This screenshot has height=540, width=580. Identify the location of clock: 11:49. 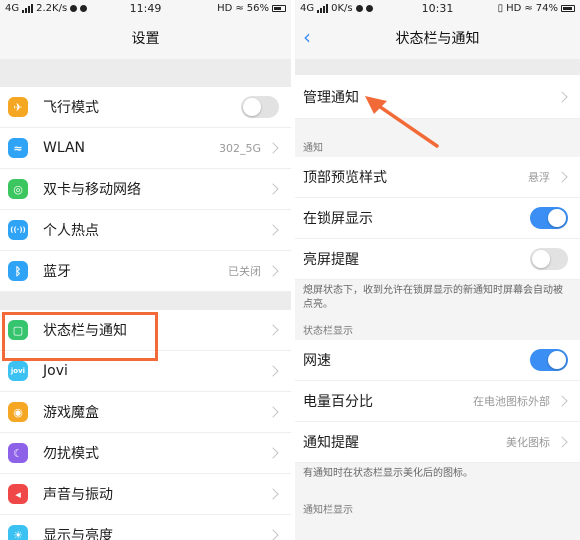
(145, 8).